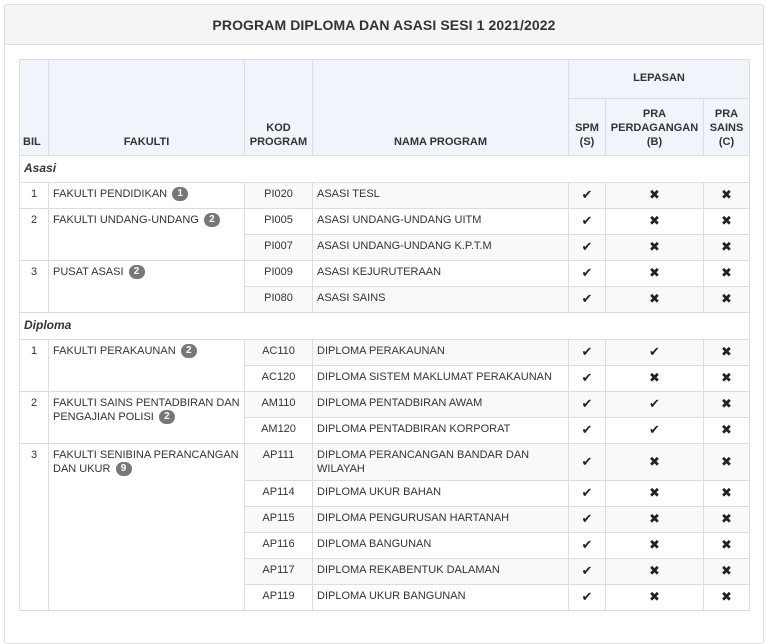 The image size is (768, 644). What do you see at coordinates (146, 527) in the screenshot?
I see `faculty-cell: FAKULTI SENIBINA PERANCANGAN DAN UKUR 9` at bounding box center [146, 527].